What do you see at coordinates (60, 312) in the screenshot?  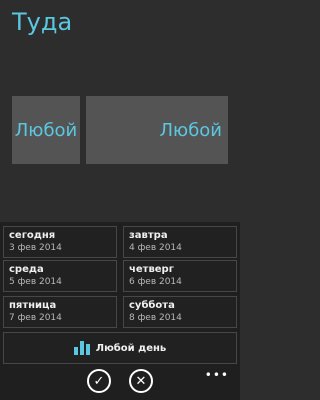 I see `day-option-friday: пятница 7 фев 2014` at bounding box center [60, 312].